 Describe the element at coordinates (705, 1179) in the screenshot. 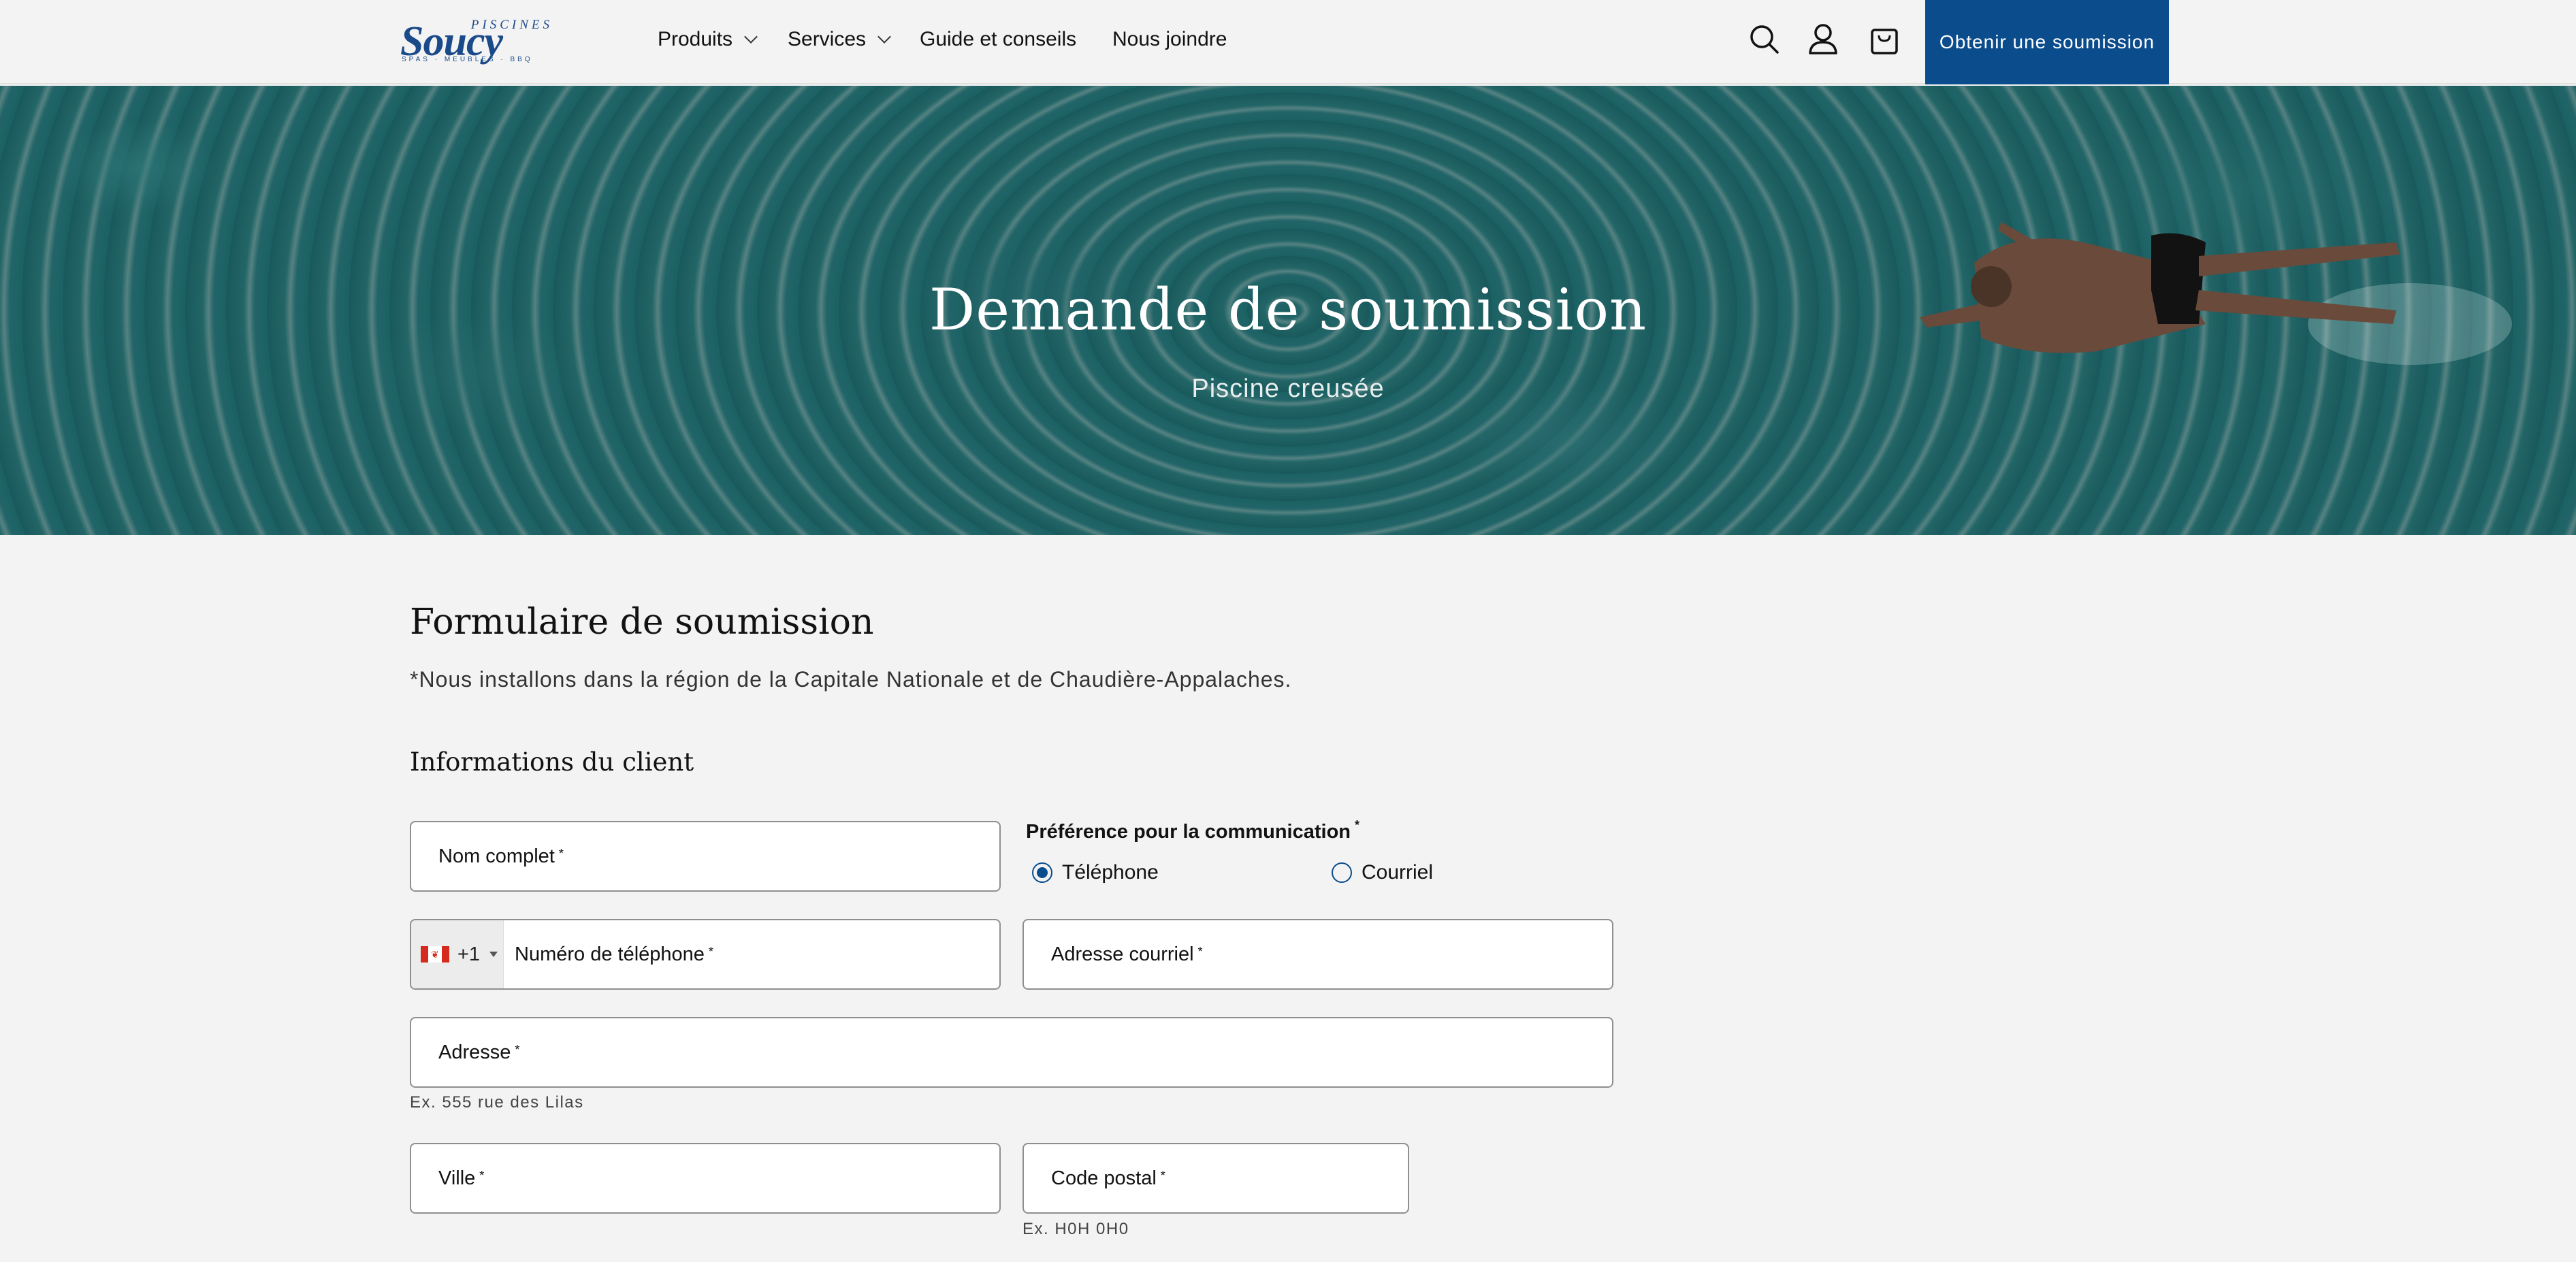

I see `city-field: Ville *` at that location.